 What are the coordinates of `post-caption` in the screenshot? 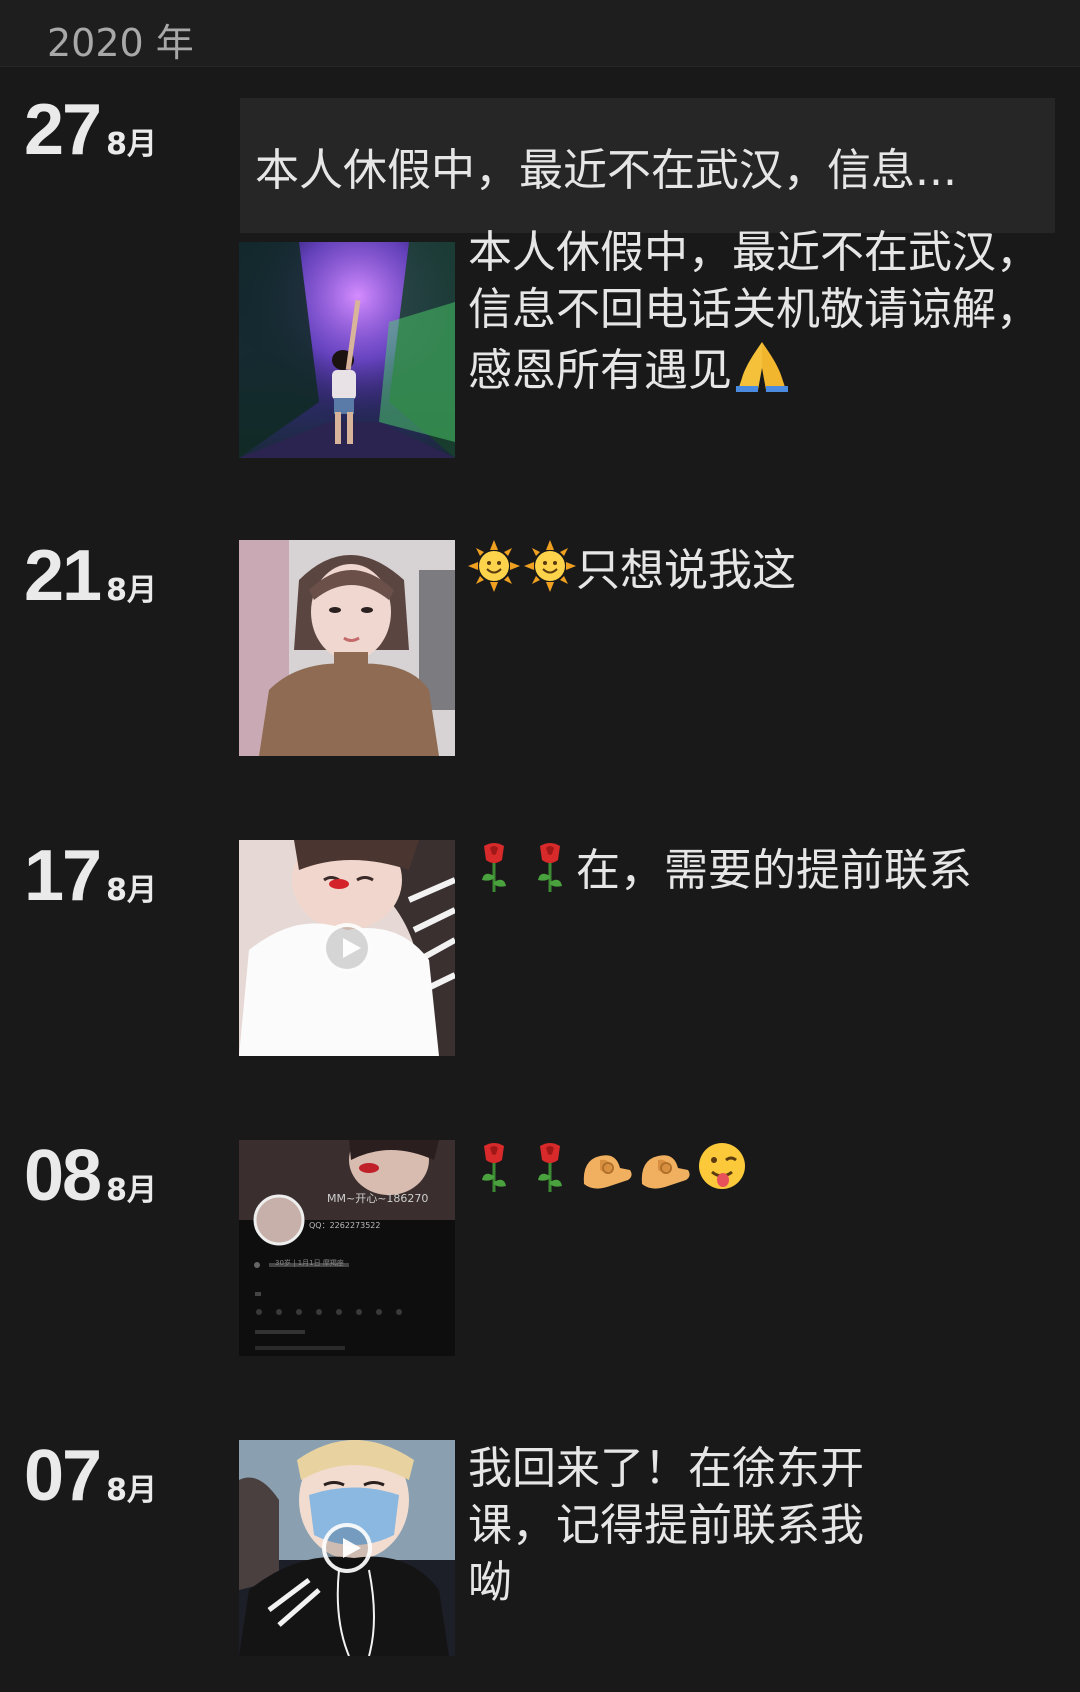 It's located at (758, 1173).